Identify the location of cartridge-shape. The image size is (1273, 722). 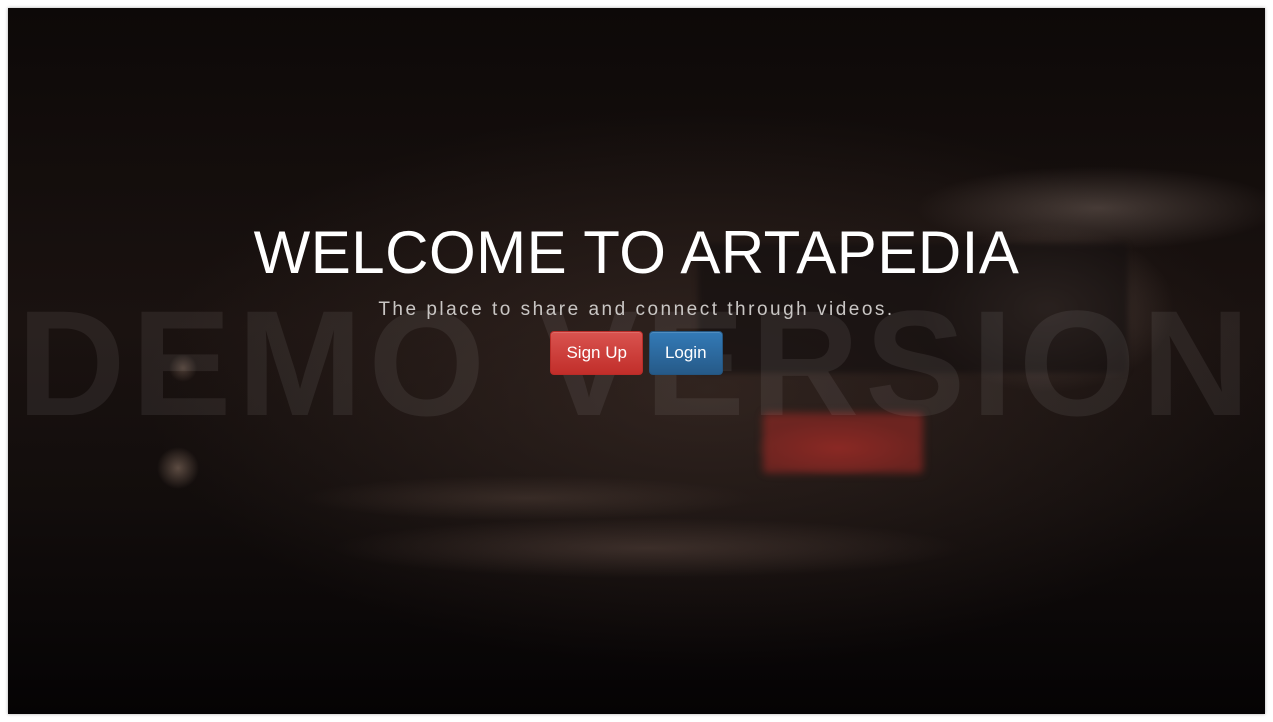
(843, 443).